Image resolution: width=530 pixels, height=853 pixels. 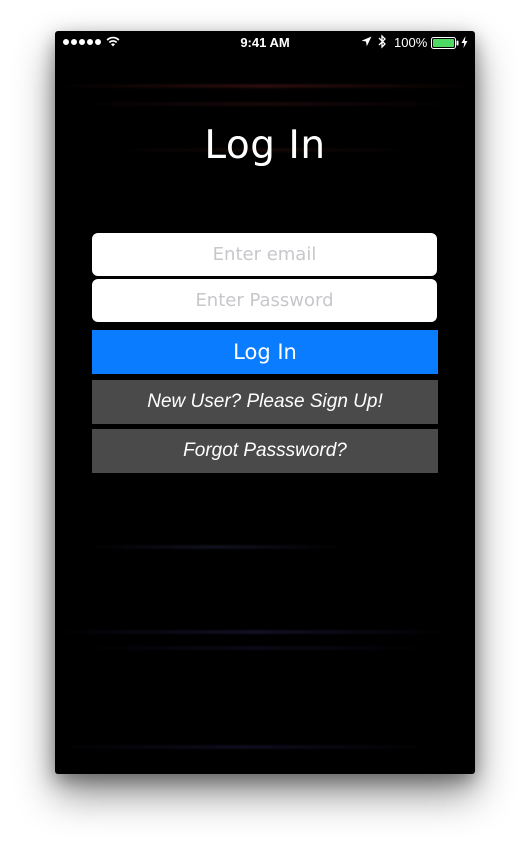 What do you see at coordinates (265, 145) in the screenshot?
I see `page-title: Log In` at bounding box center [265, 145].